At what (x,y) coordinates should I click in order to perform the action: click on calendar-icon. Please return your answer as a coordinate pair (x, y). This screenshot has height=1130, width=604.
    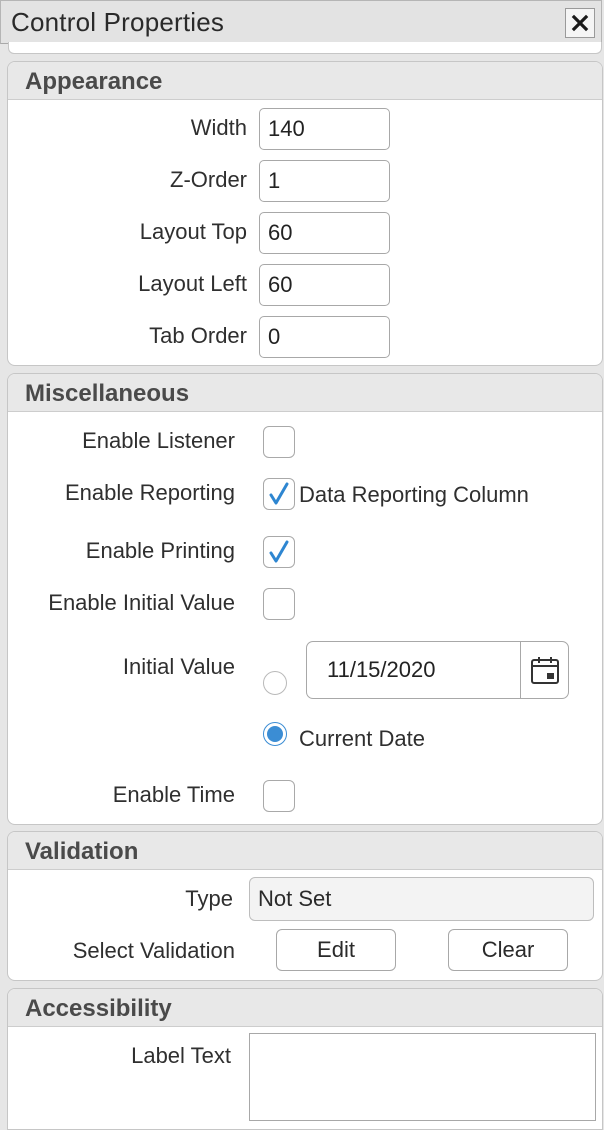
    Looking at the image, I should click on (545, 670).